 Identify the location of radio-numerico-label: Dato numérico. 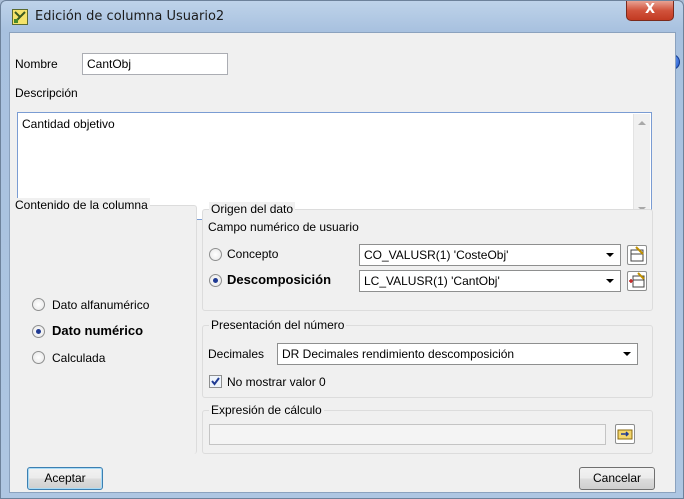
(97, 330).